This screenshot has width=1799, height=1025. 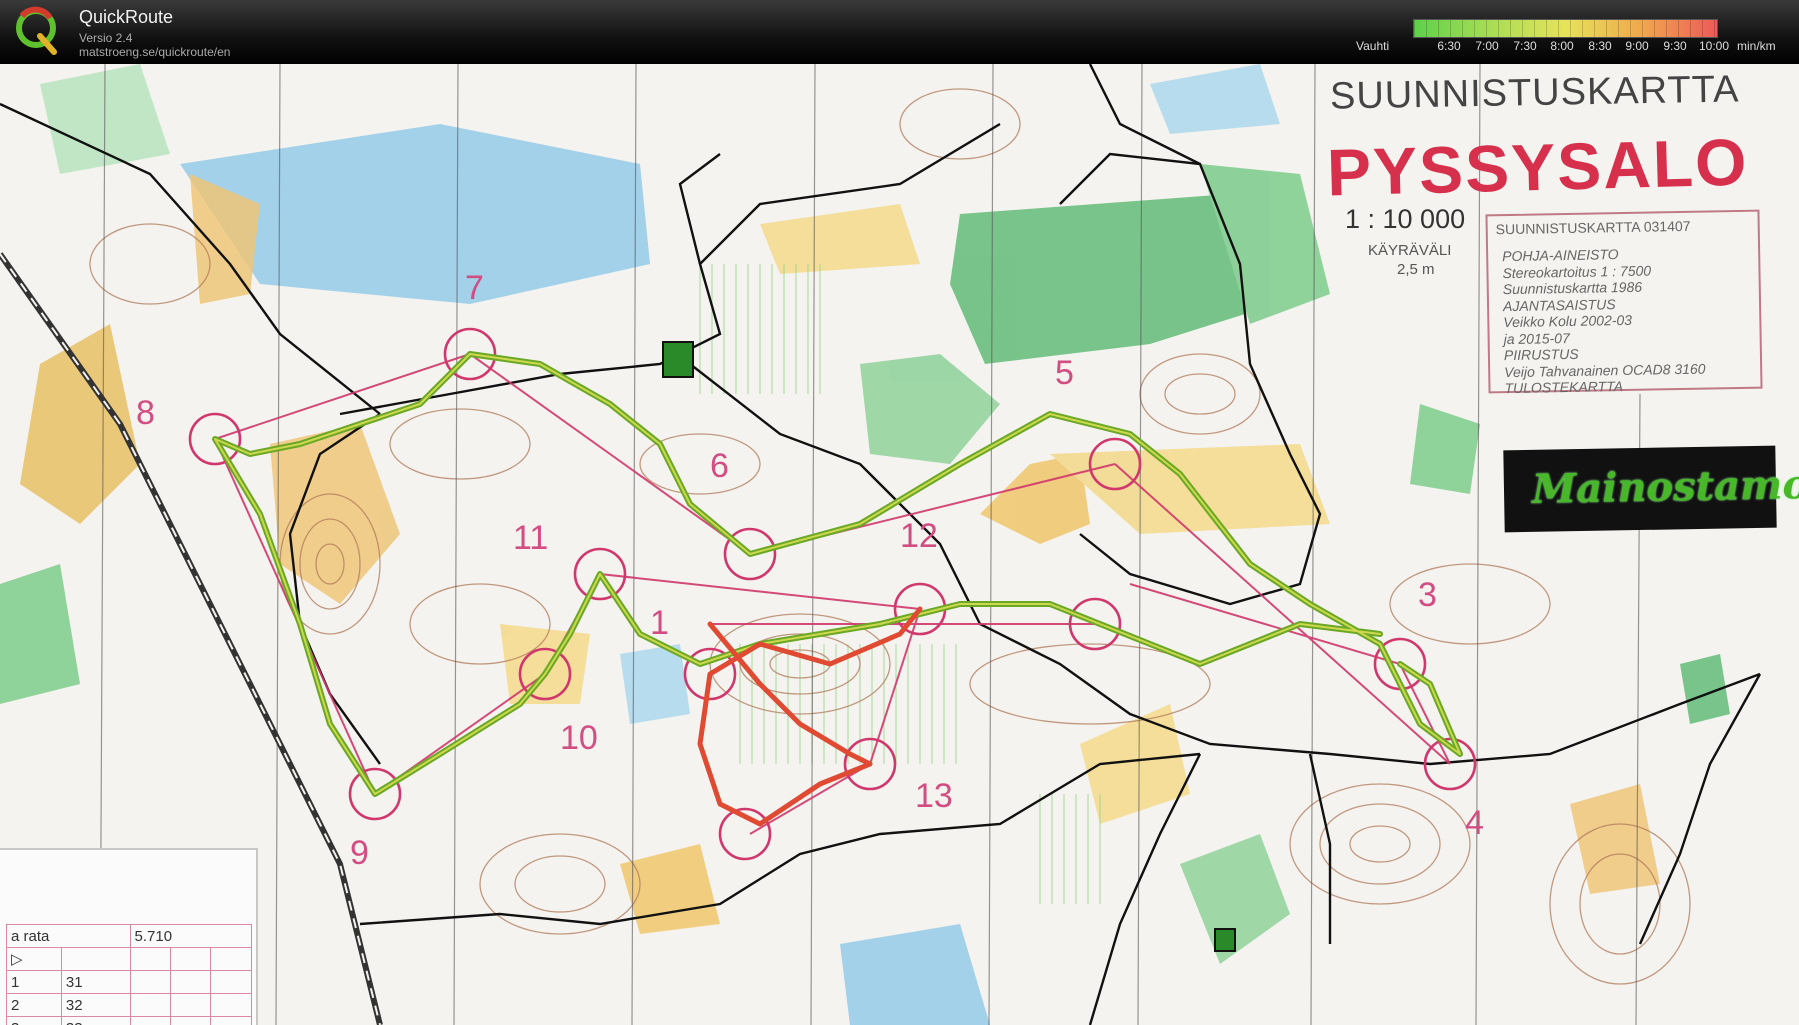 I want to click on info-line: TULOSTEKARTTA, so click(x=1564, y=387).